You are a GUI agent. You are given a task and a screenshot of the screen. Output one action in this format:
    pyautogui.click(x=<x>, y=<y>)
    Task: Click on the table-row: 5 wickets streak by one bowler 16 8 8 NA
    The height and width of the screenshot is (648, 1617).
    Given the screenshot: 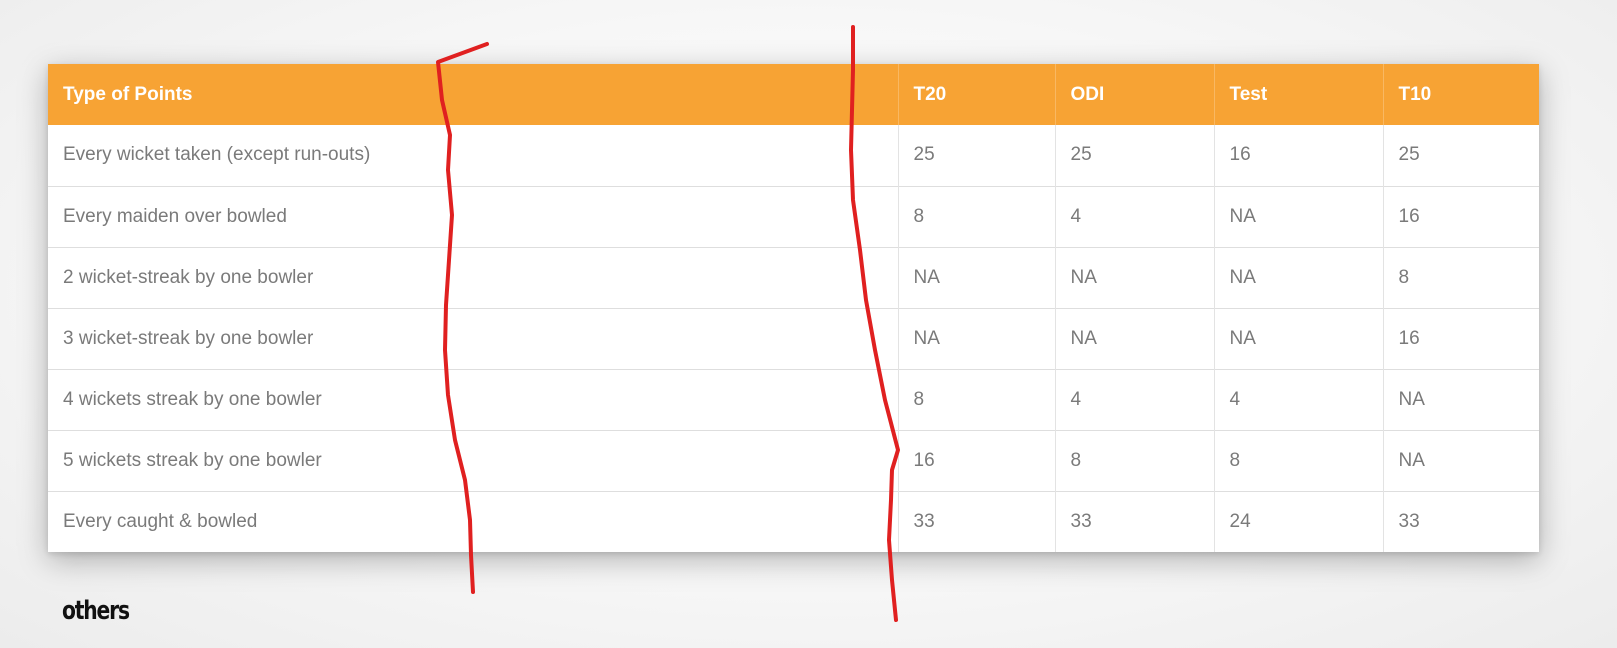 What is the action you would take?
    pyautogui.click(x=793, y=460)
    